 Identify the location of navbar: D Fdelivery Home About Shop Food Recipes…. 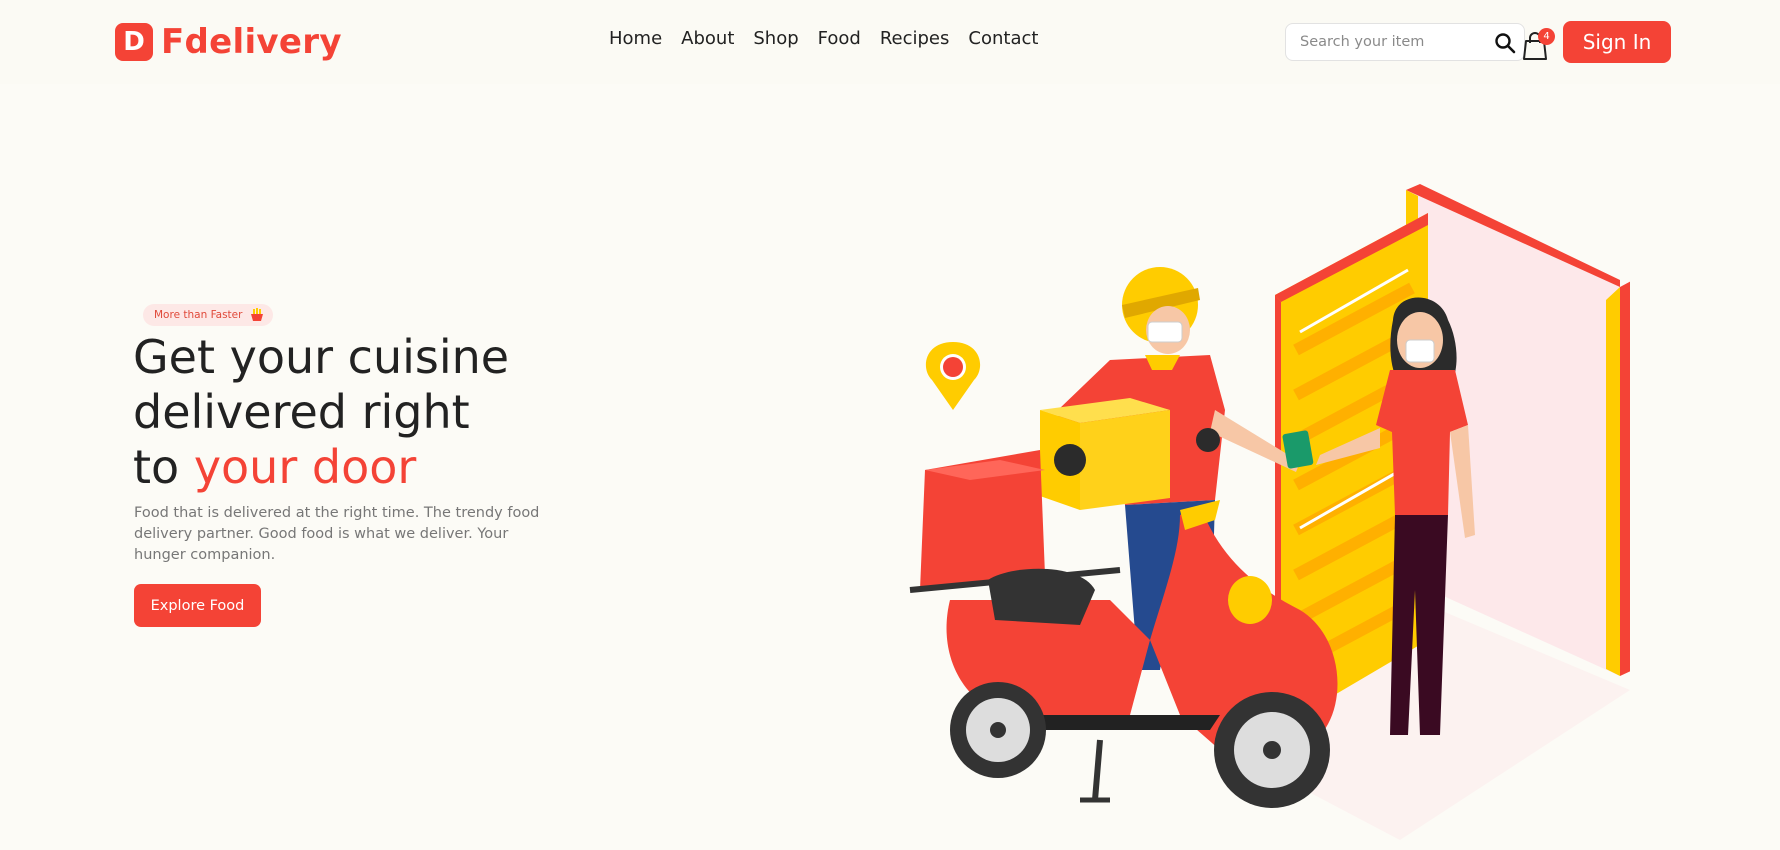
(890, 42).